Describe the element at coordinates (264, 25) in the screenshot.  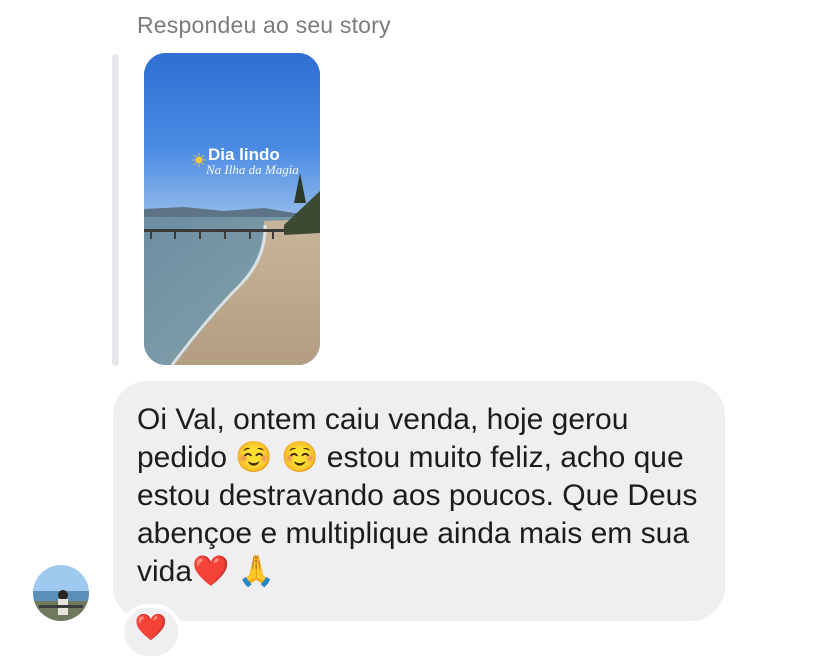
I see `reply-label: Respondeu ao seu story` at that location.